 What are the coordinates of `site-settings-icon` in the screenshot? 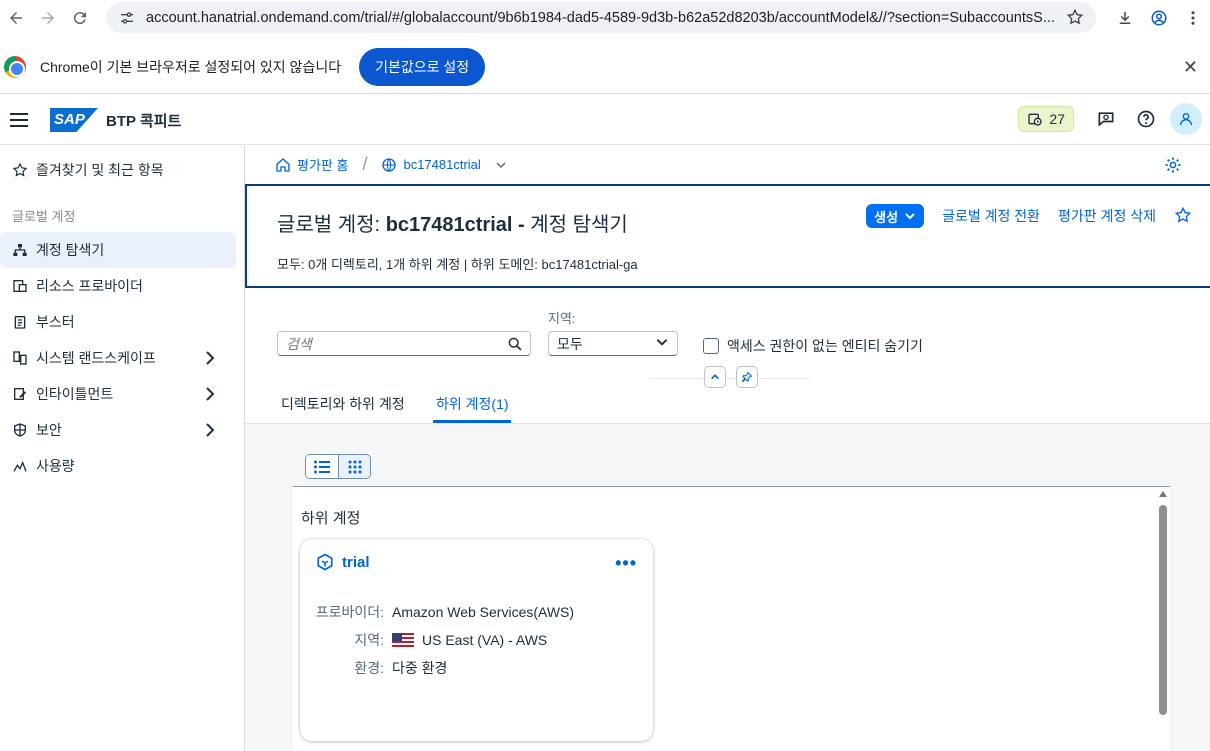 It's located at (127, 18).